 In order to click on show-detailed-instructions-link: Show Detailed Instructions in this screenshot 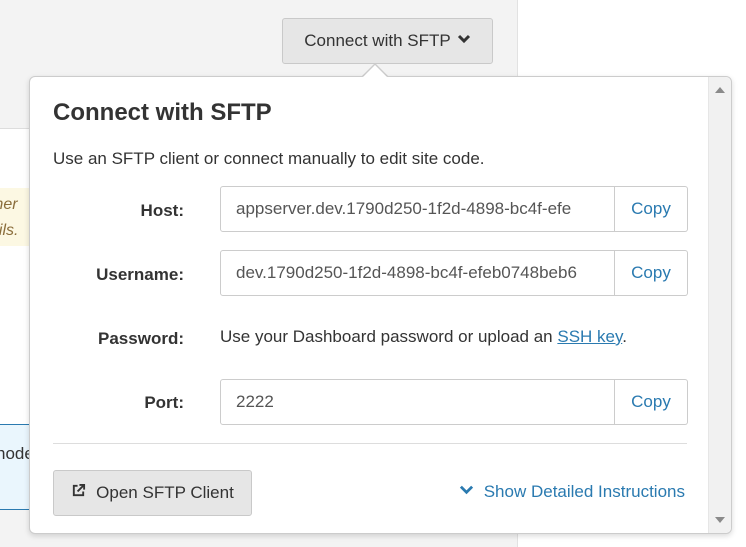, I will do `click(572, 492)`.